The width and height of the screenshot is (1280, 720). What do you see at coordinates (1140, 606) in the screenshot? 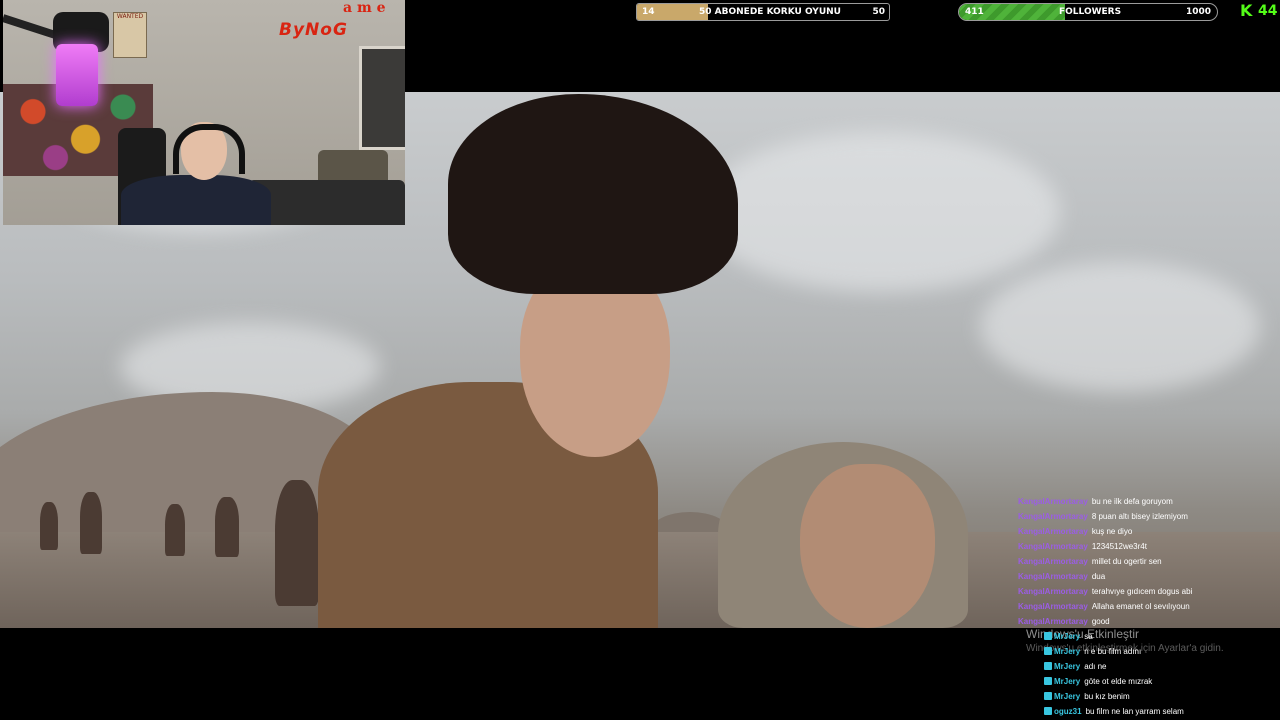
I see `chat-message-text: Allaha emanet ol sevılıyoun` at bounding box center [1140, 606].